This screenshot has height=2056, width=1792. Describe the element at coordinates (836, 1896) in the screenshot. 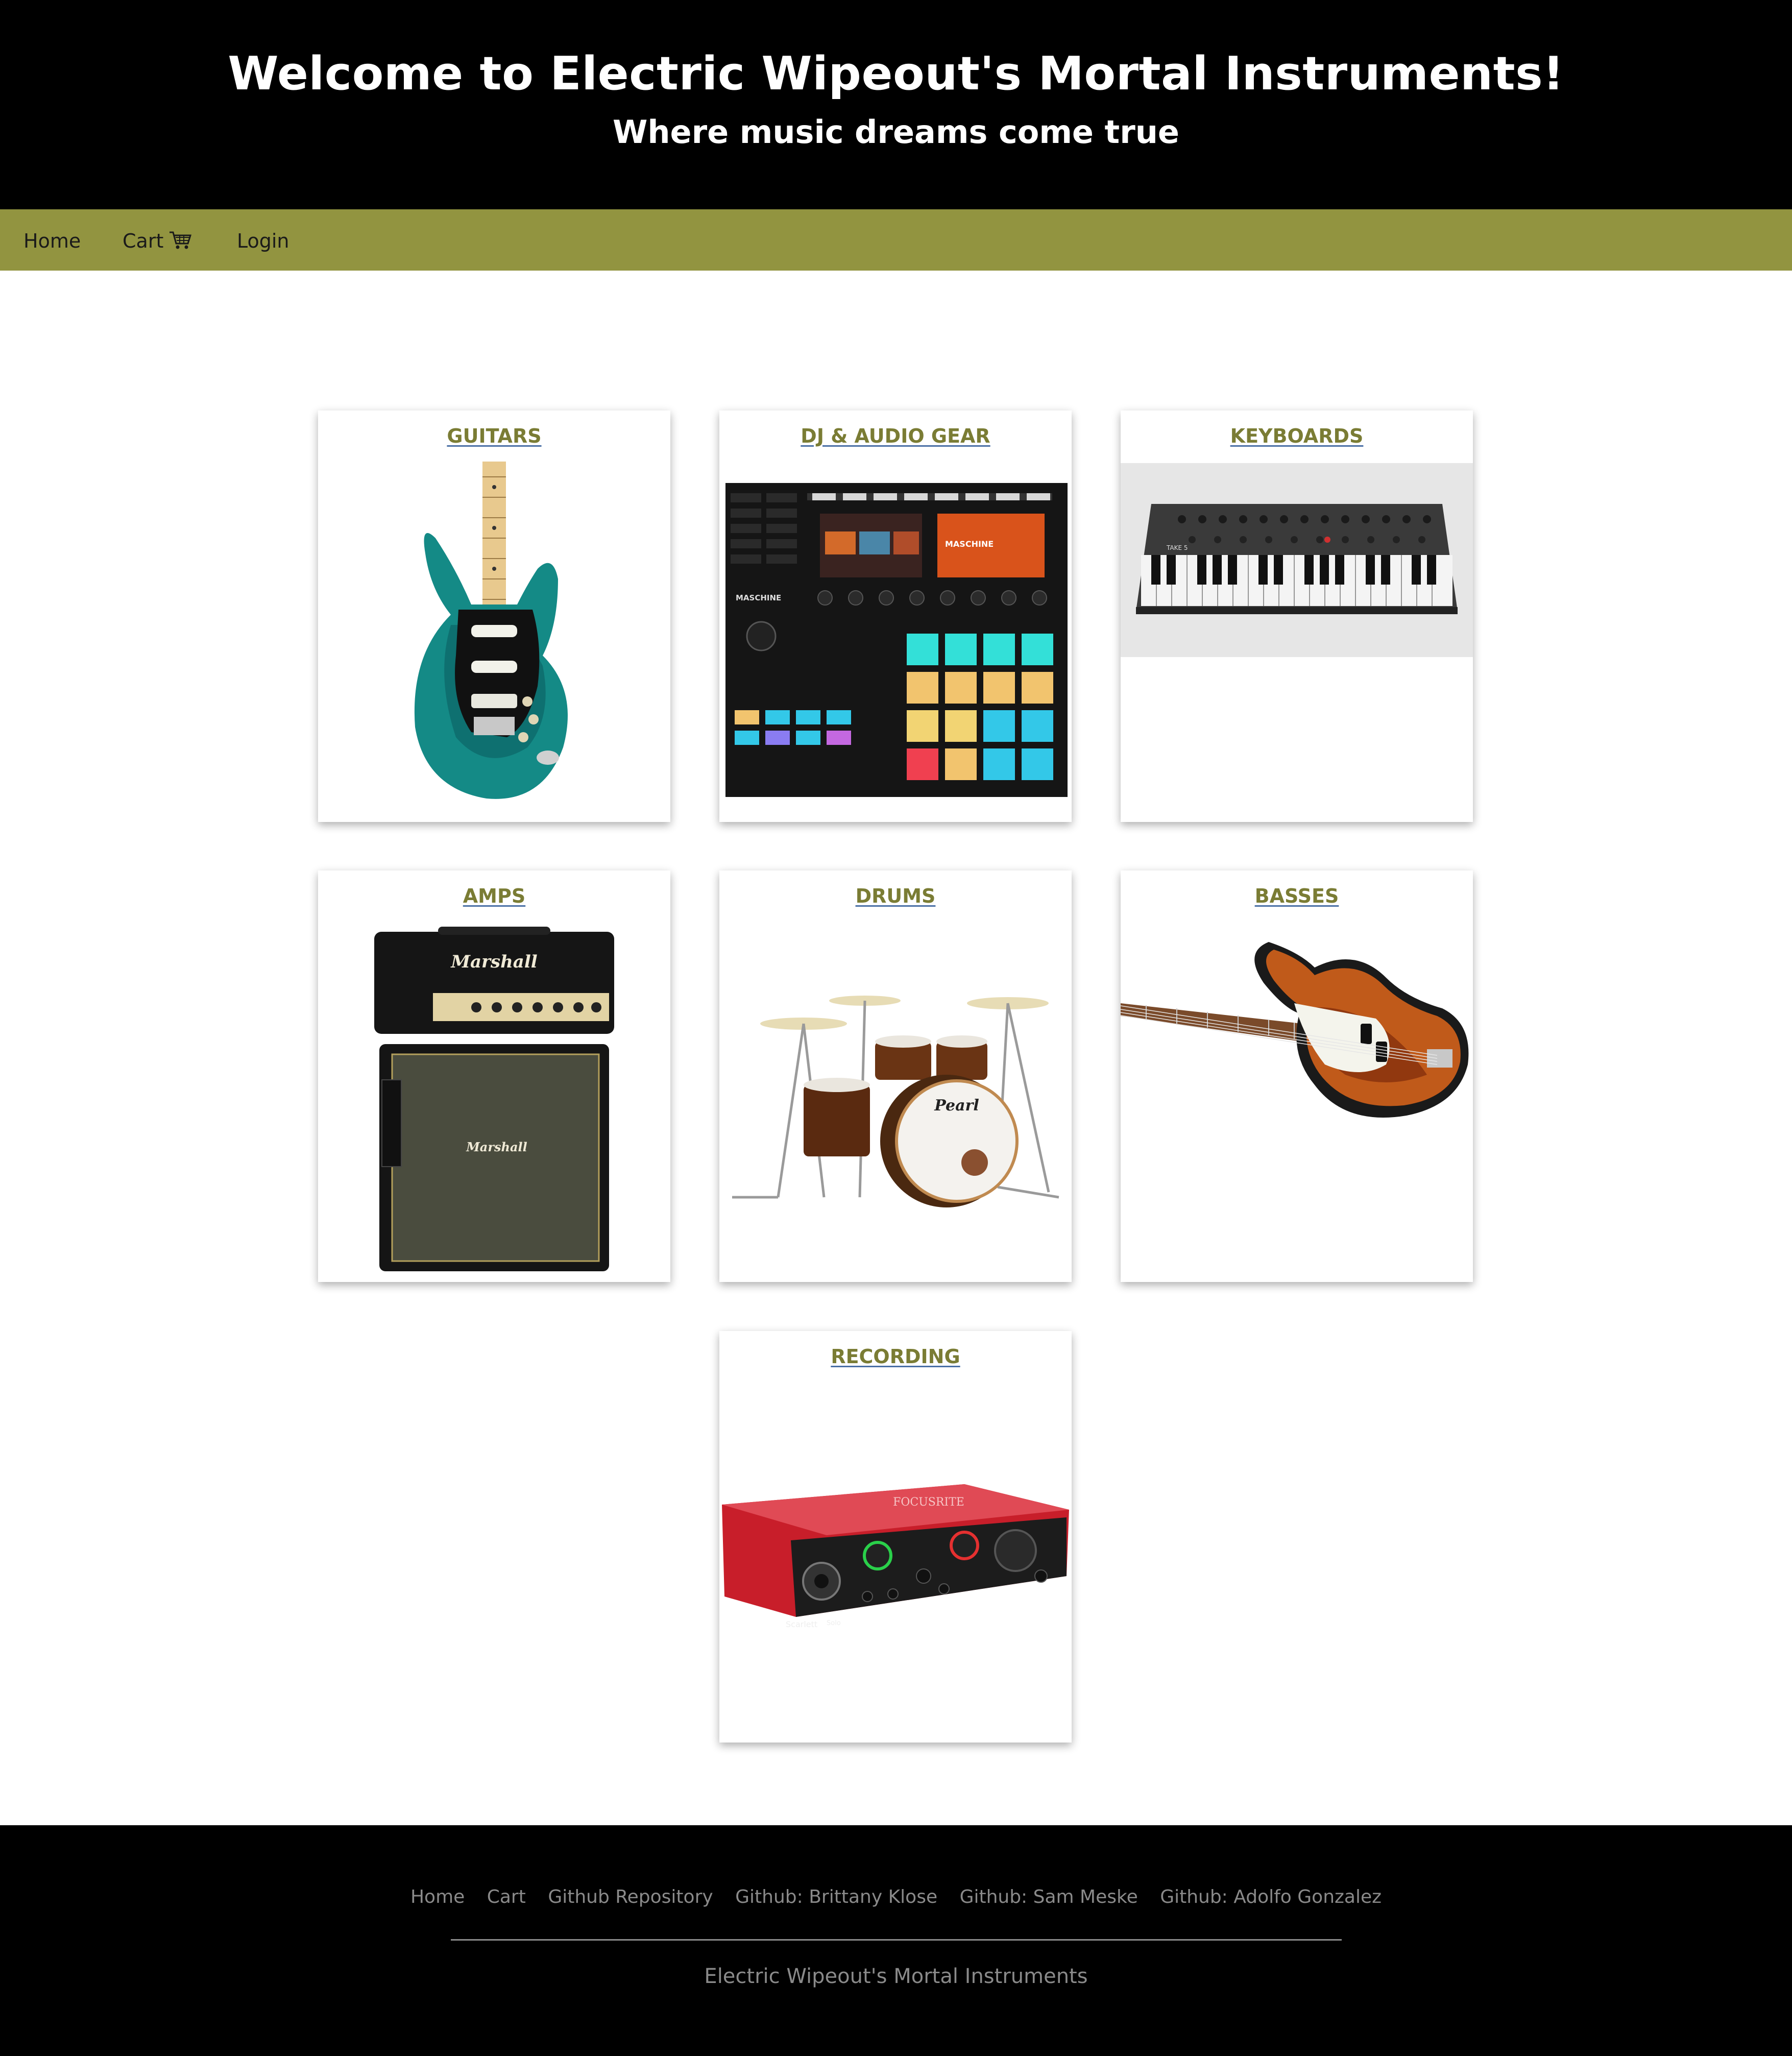

I see `footer-link-github-brittany: Github: Brittany Klose` at that location.